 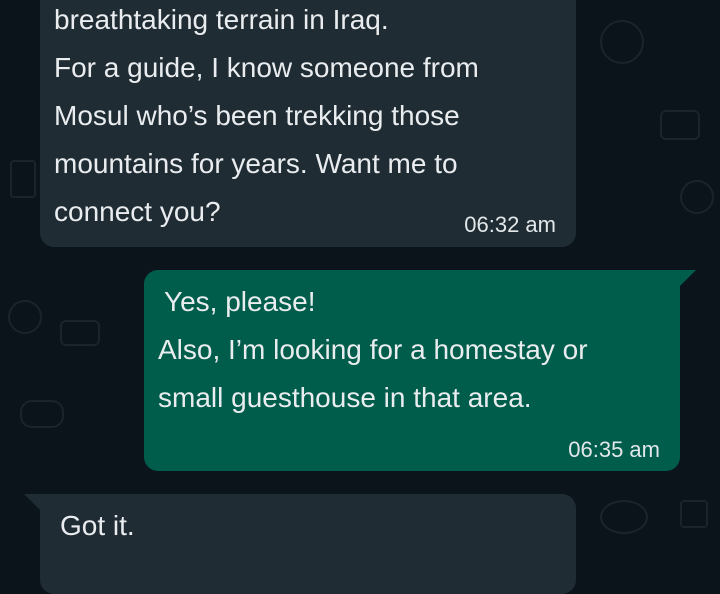 What do you see at coordinates (256, 163) in the screenshot?
I see `message-text-line: mountains for years. Want me to` at bounding box center [256, 163].